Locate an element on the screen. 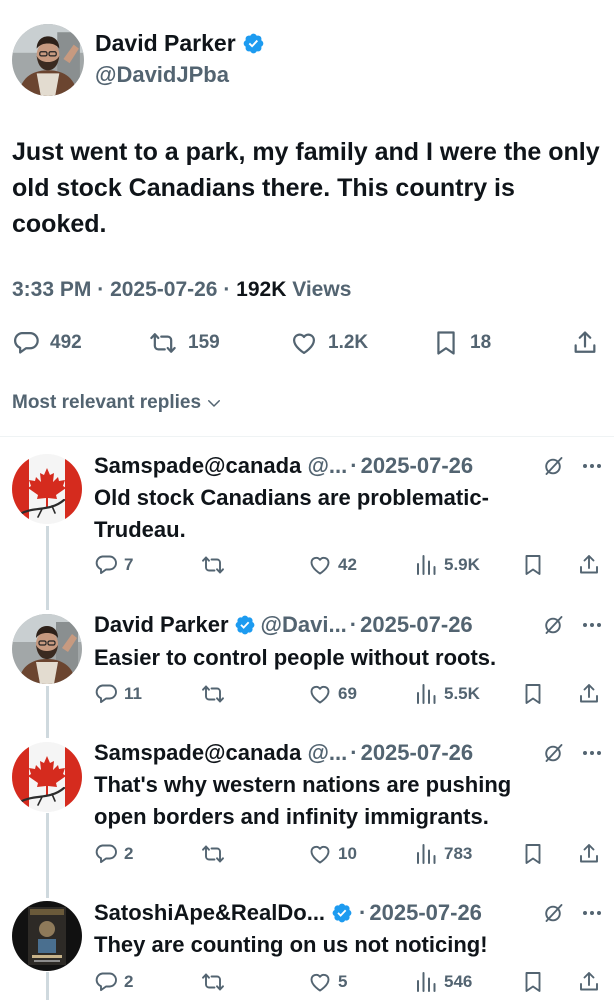 The image size is (614, 1000). like-button: 5 is located at coordinates (327, 982).